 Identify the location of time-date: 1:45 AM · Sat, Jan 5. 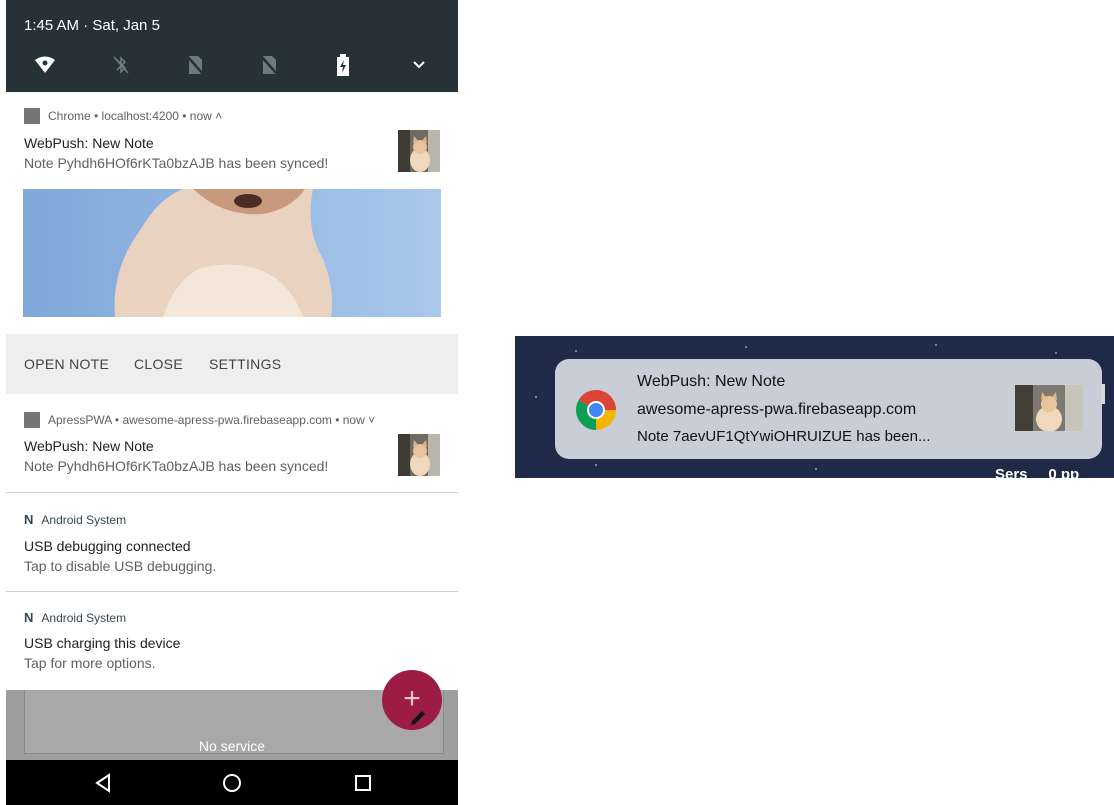
(92, 25).